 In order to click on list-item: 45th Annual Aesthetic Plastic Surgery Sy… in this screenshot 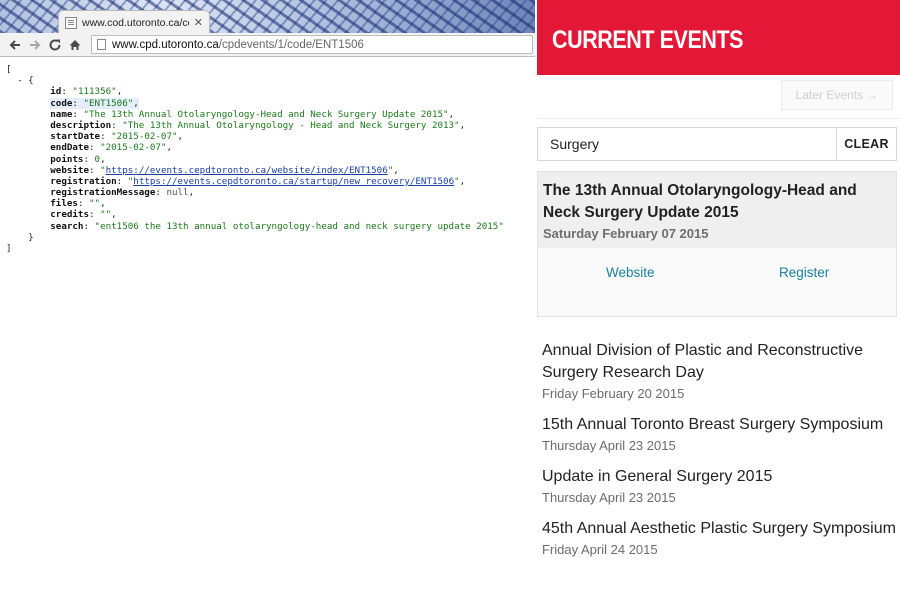, I will do `click(719, 538)`.